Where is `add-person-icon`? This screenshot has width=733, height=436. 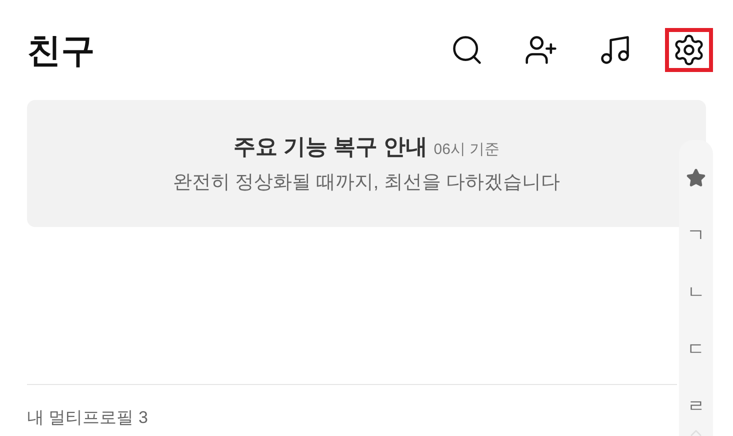
add-person-icon is located at coordinates (541, 50).